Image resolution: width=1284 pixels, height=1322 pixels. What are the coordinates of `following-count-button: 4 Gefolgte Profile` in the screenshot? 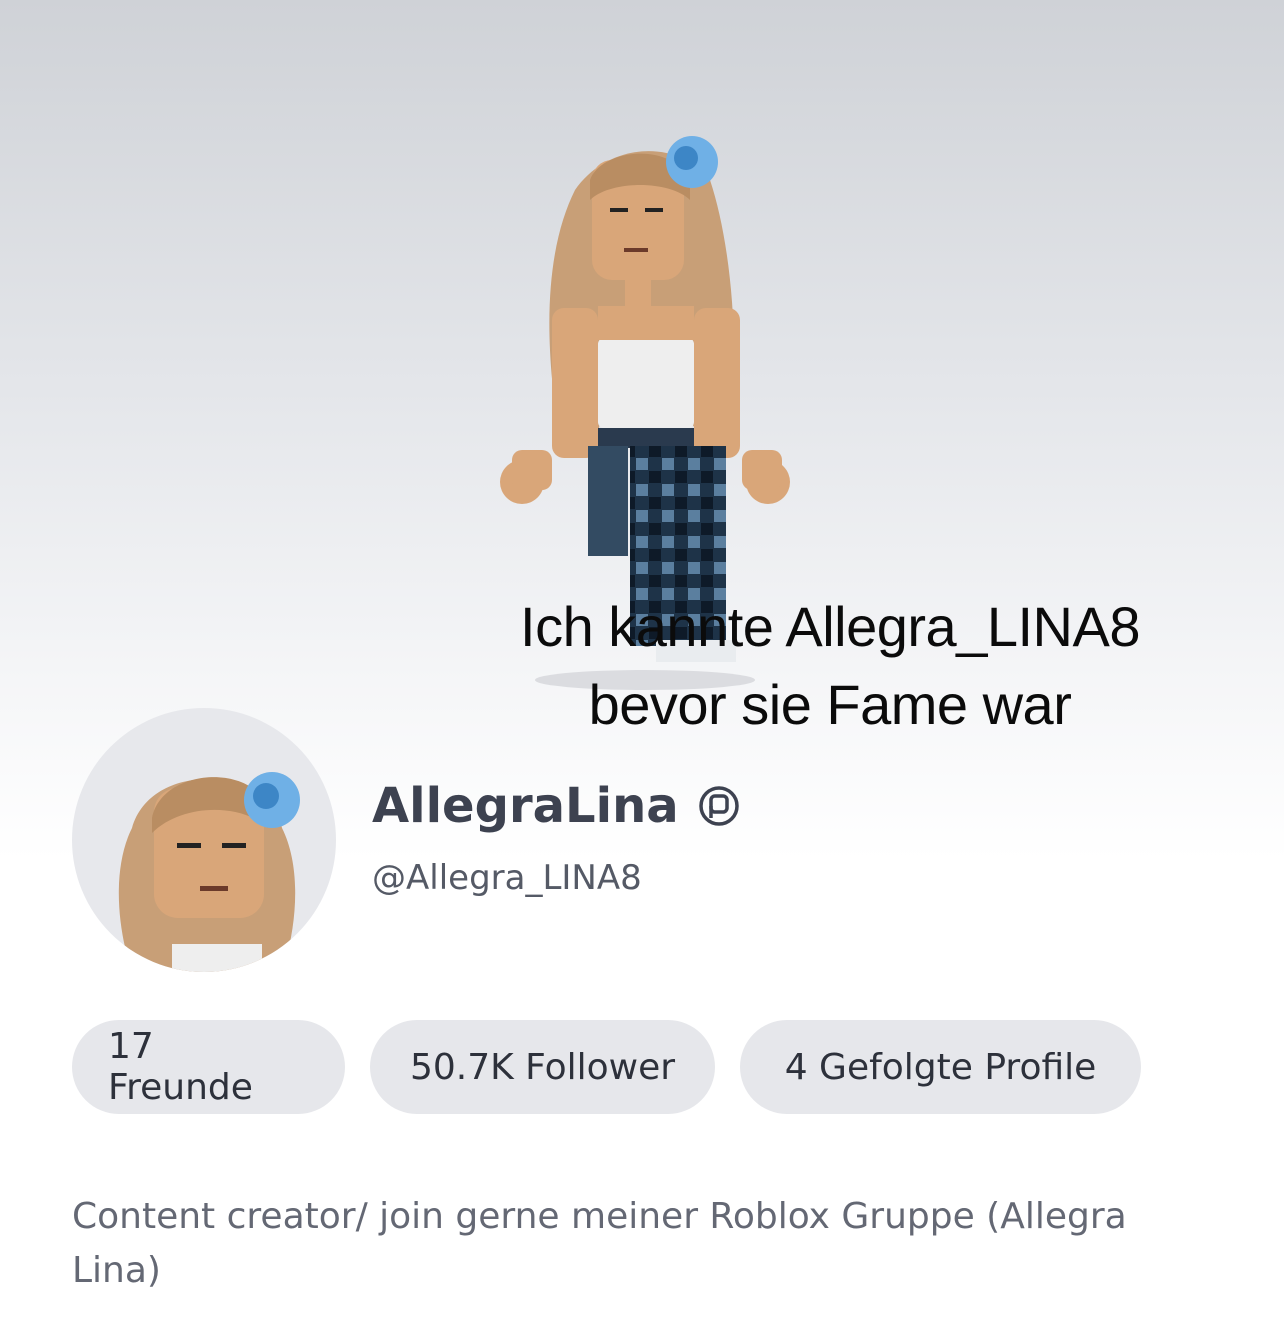 It's located at (940, 1067).